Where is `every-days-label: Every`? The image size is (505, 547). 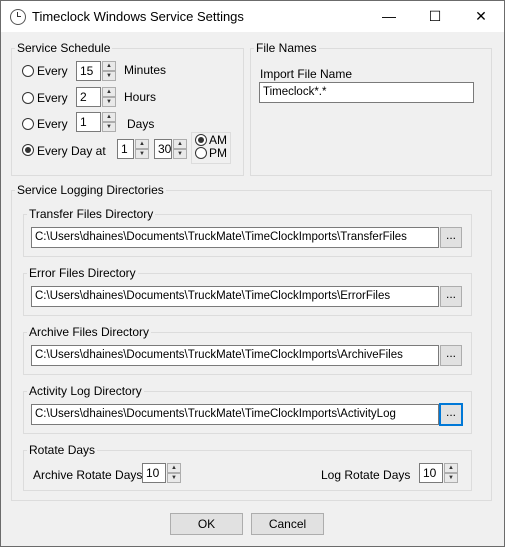
every-days-label: Every is located at coordinates (52, 124).